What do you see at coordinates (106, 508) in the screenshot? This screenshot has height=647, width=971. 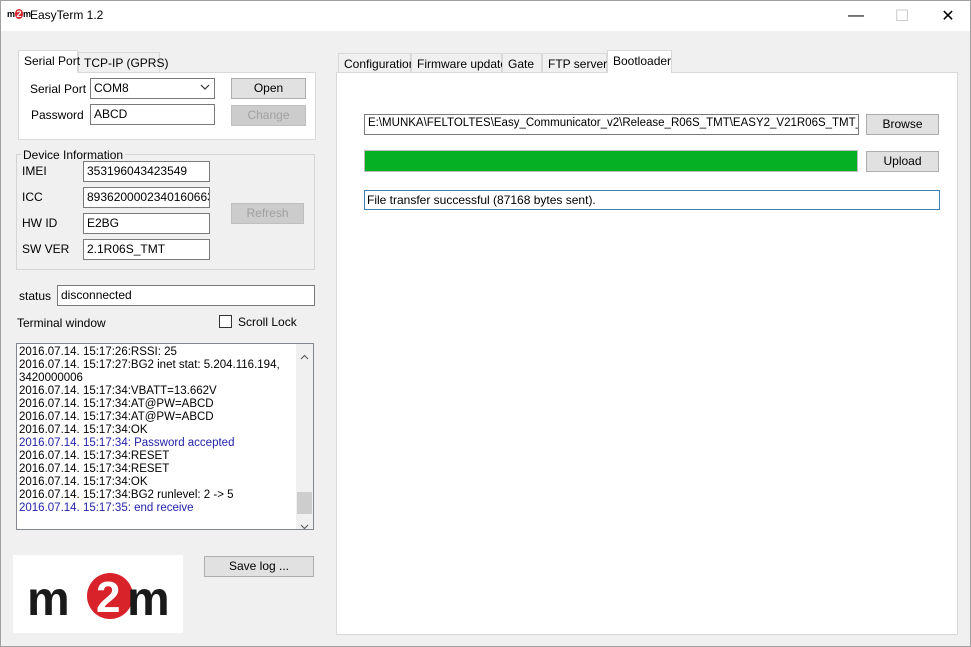 I see `terminal-line: 2016.07.14. 15:17:35: end receive` at bounding box center [106, 508].